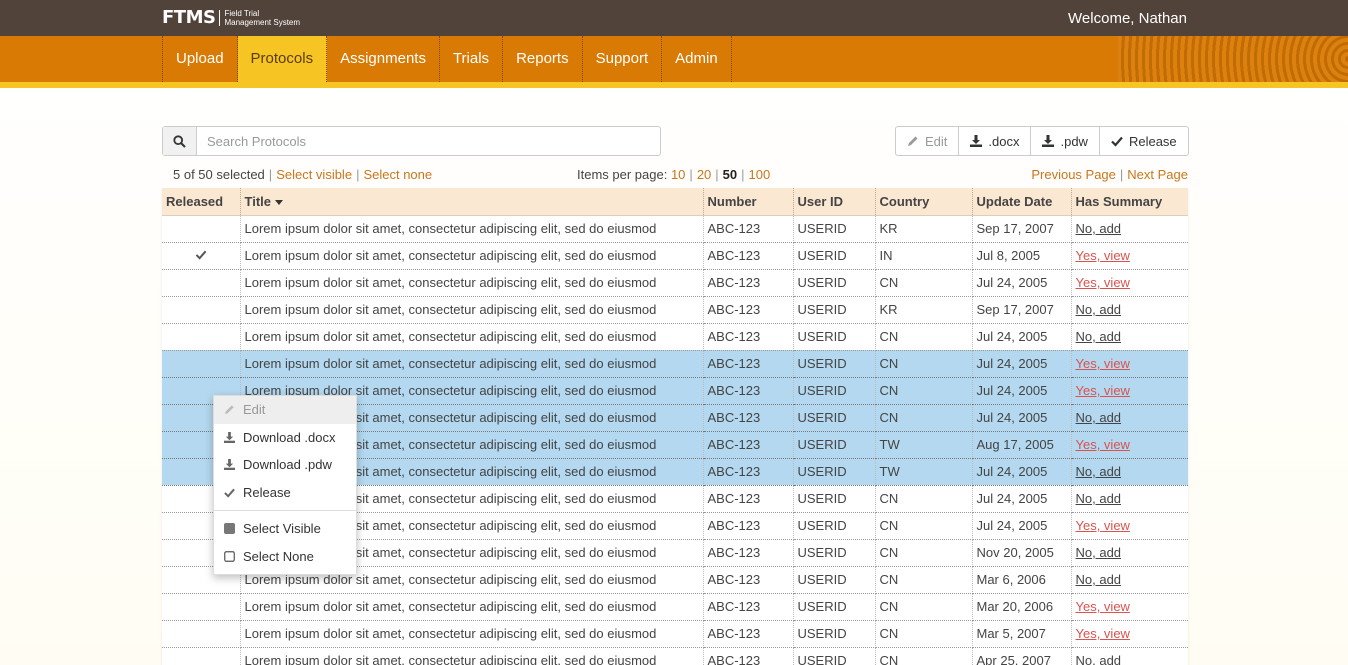 This screenshot has width=1348, height=665. Describe the element at coordinates (383, 59) in the screenshot. I see `nav-assignments: Assignments` at that location.